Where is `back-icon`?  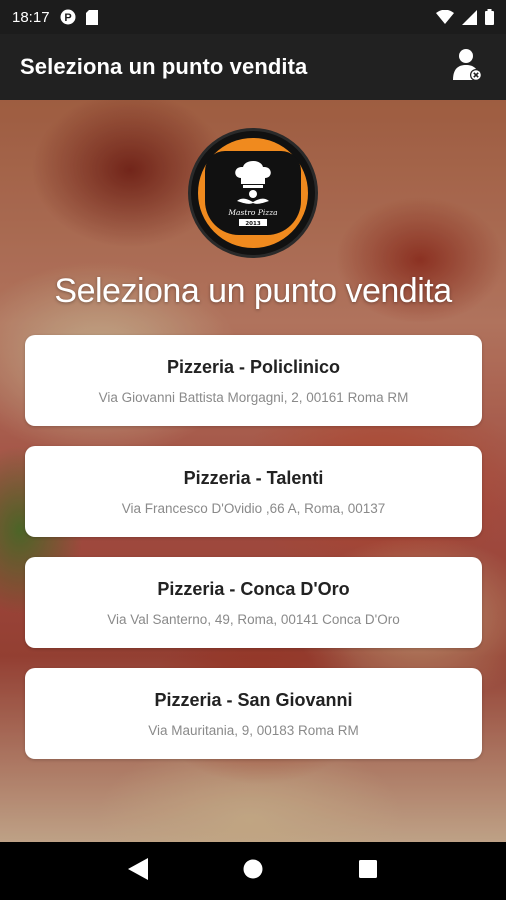
back-icon is located at coordinates (137, 871).